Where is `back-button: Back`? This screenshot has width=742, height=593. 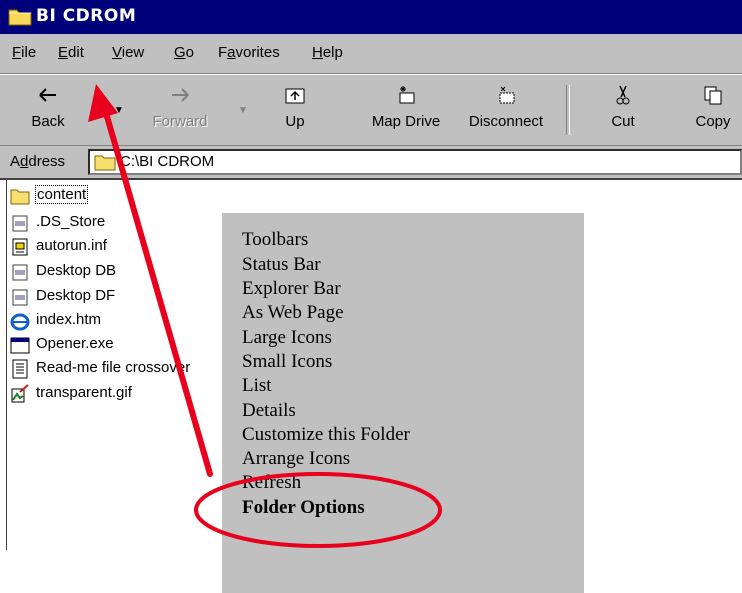
back-button: Back is located at coordinates (48, 110).